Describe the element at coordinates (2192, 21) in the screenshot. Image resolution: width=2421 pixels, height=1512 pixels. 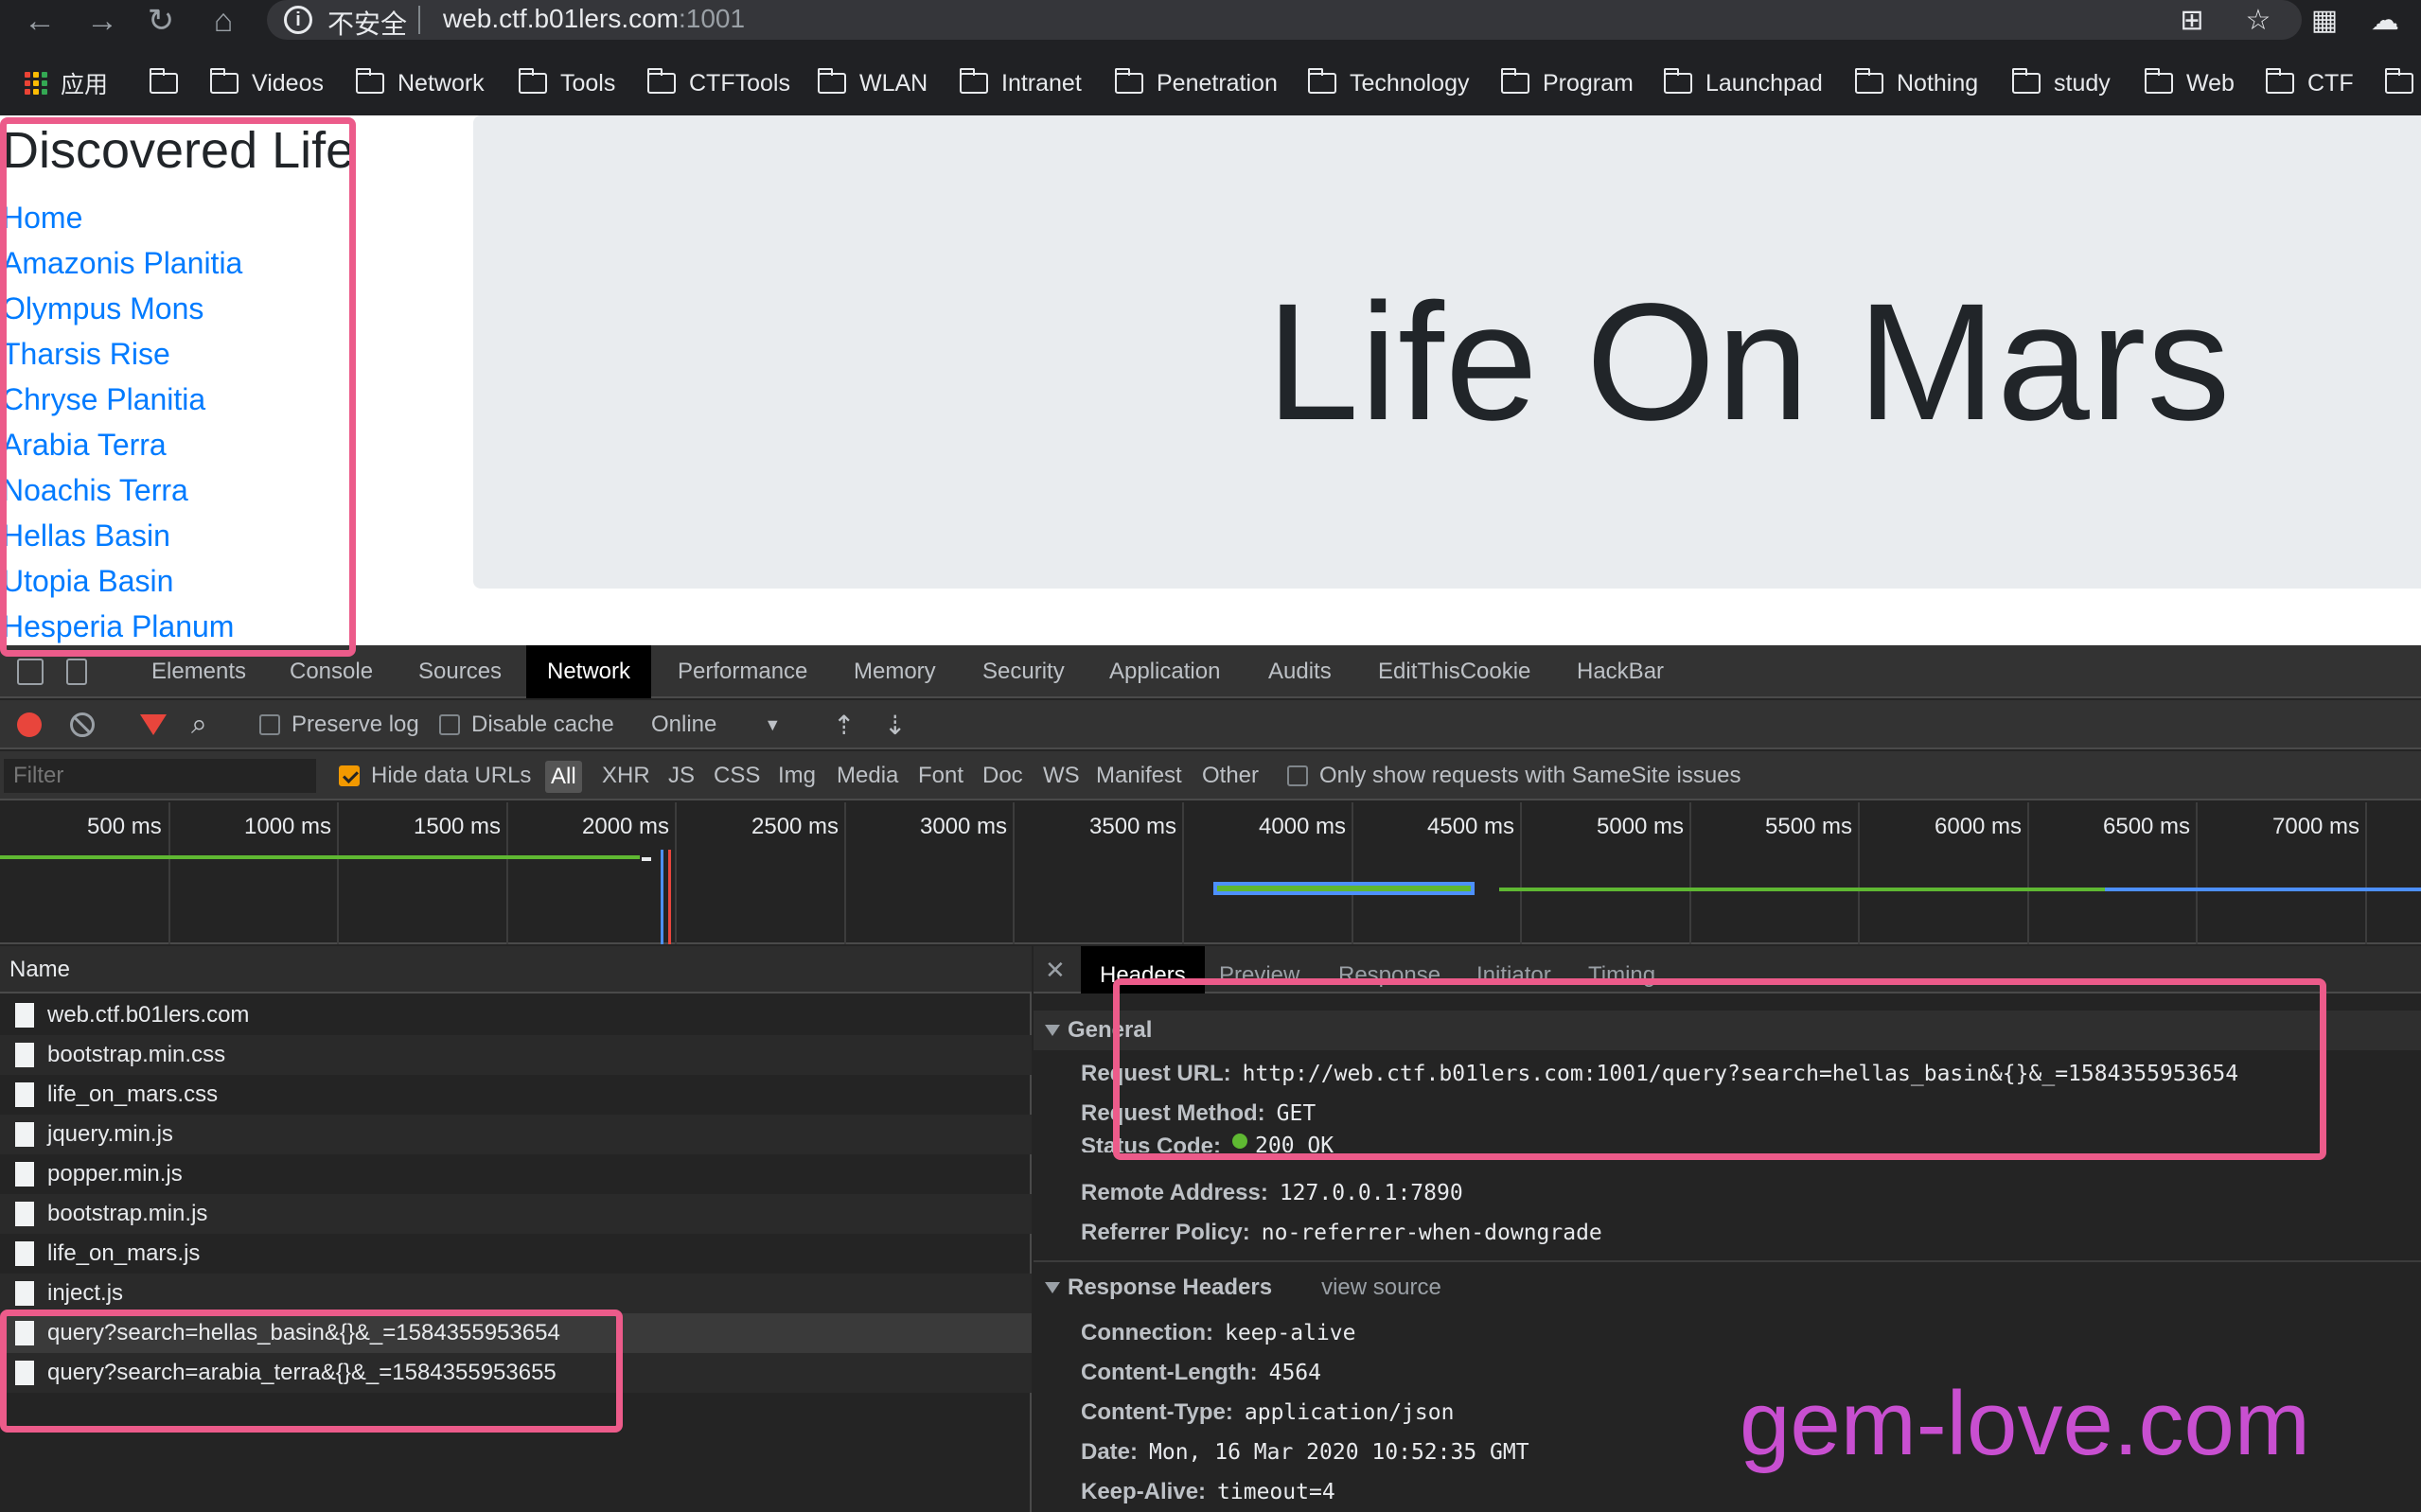
I see `translate-icon: ⊞` at that location.